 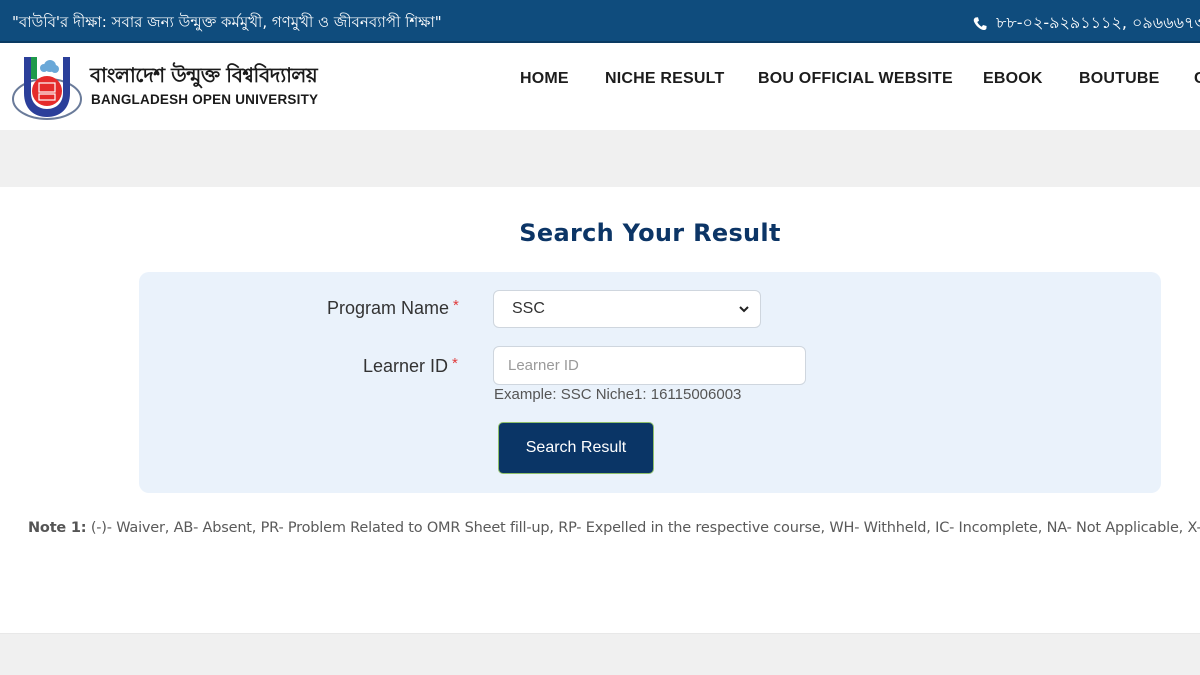 I want to click on nav-home: HOME, so click(x=544, y=79).